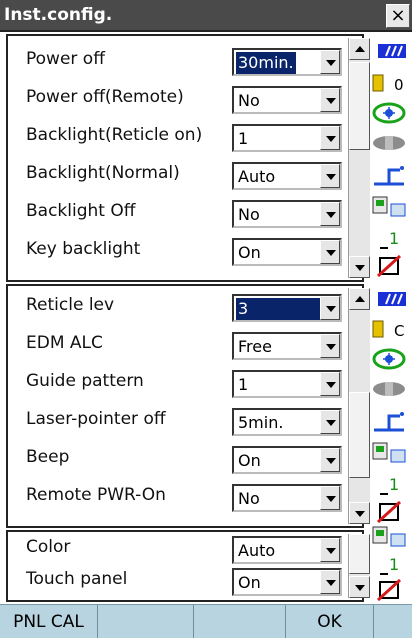  What do you see at coordinates (206, 16) in the screenshot?
I see `title-bar: Inst.config. ×` at bounding box center [206, 16].